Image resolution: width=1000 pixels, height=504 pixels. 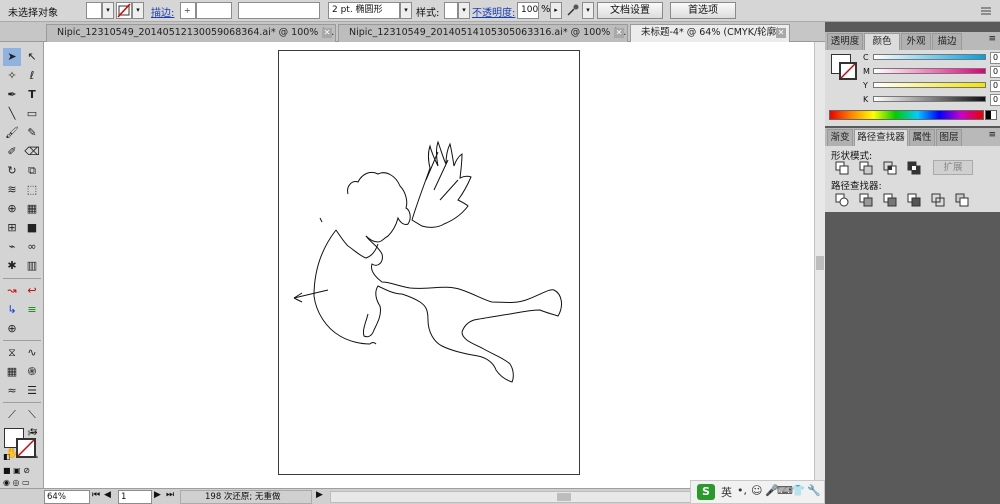 I want to click on prev-artboard-icon: ◀, so click(x=107, y=495).